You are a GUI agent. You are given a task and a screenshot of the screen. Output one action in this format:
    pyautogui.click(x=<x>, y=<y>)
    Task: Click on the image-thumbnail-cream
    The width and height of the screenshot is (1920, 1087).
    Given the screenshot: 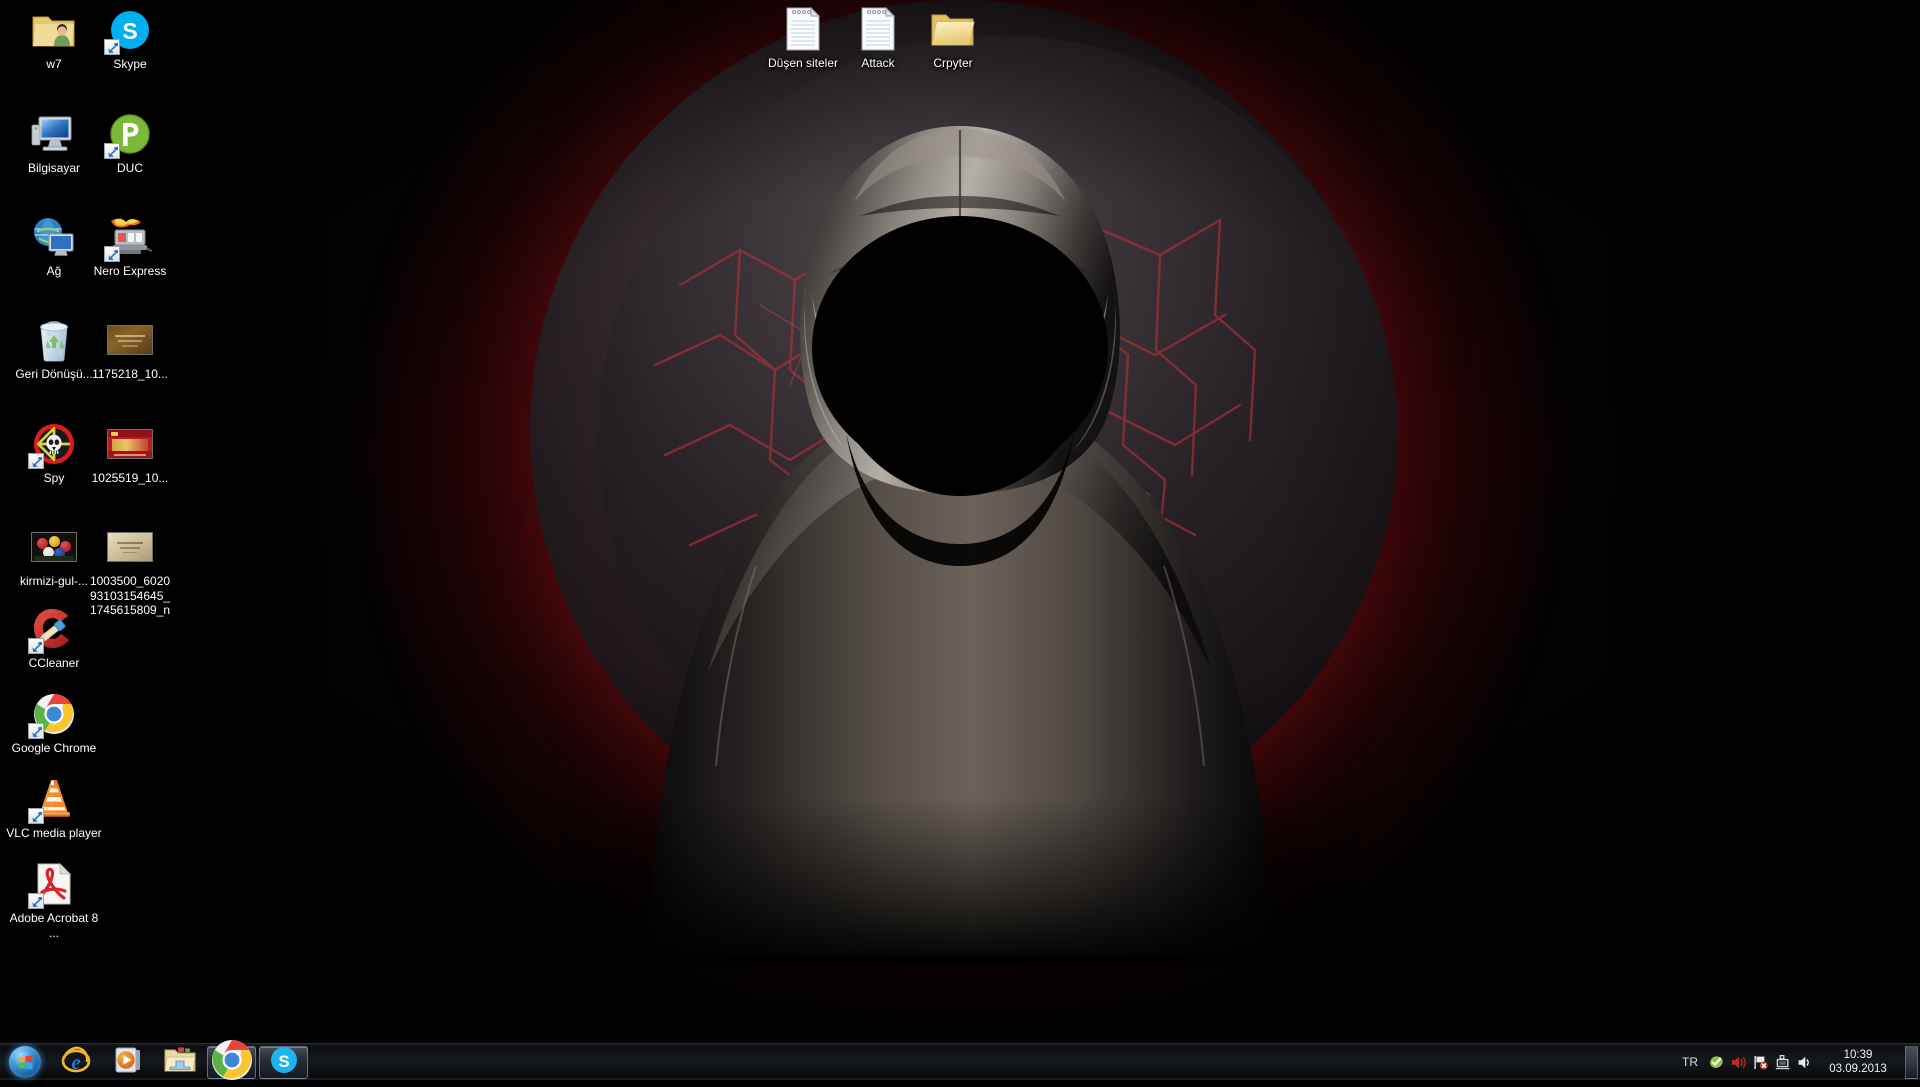 What is the action you would take?
    pyautogui.click(x=130, y=547)
    